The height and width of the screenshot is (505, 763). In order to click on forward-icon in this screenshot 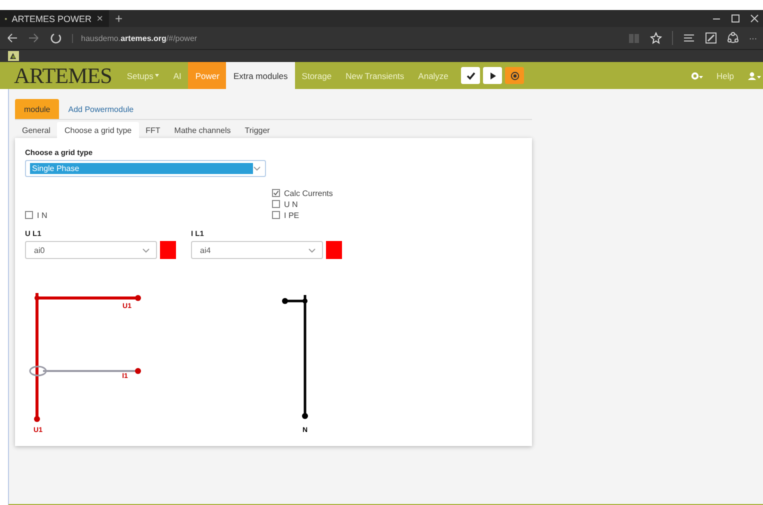, I will do `click(34, 38)`.